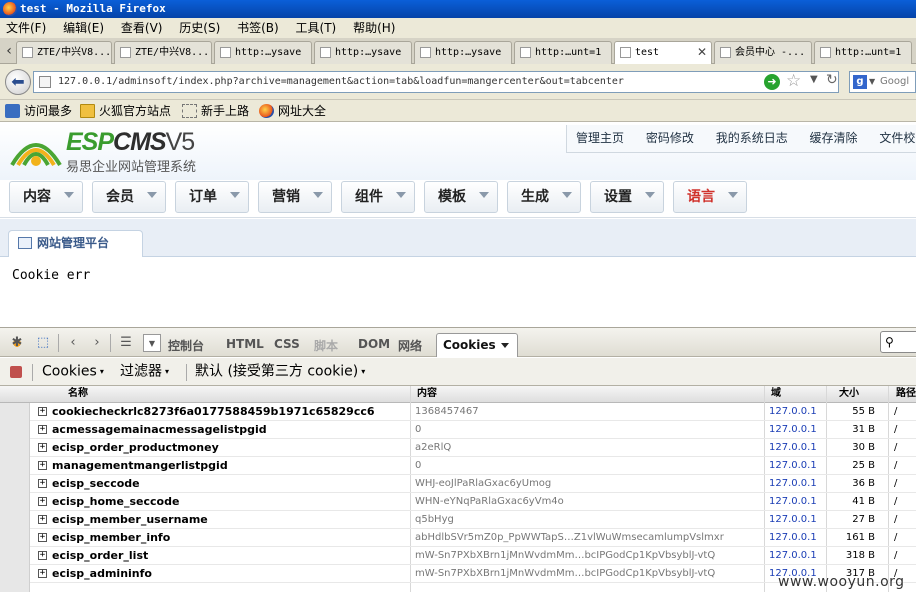 This screenshot has height=592, width=916. What do you see at coordinates (477, 345) in the screenshot?
I see `fb-tab-cookies: Cookies` at bounding box center [477, 345].